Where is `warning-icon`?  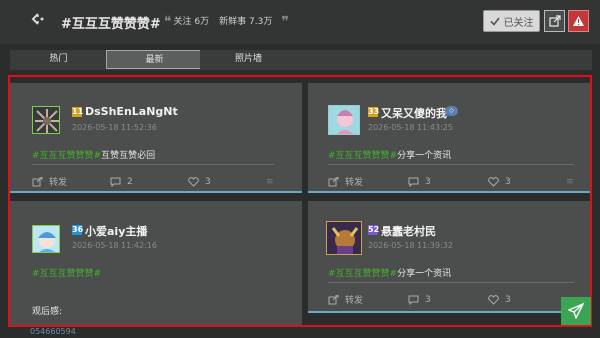
warning-icon is located at coordinates (578, 21).